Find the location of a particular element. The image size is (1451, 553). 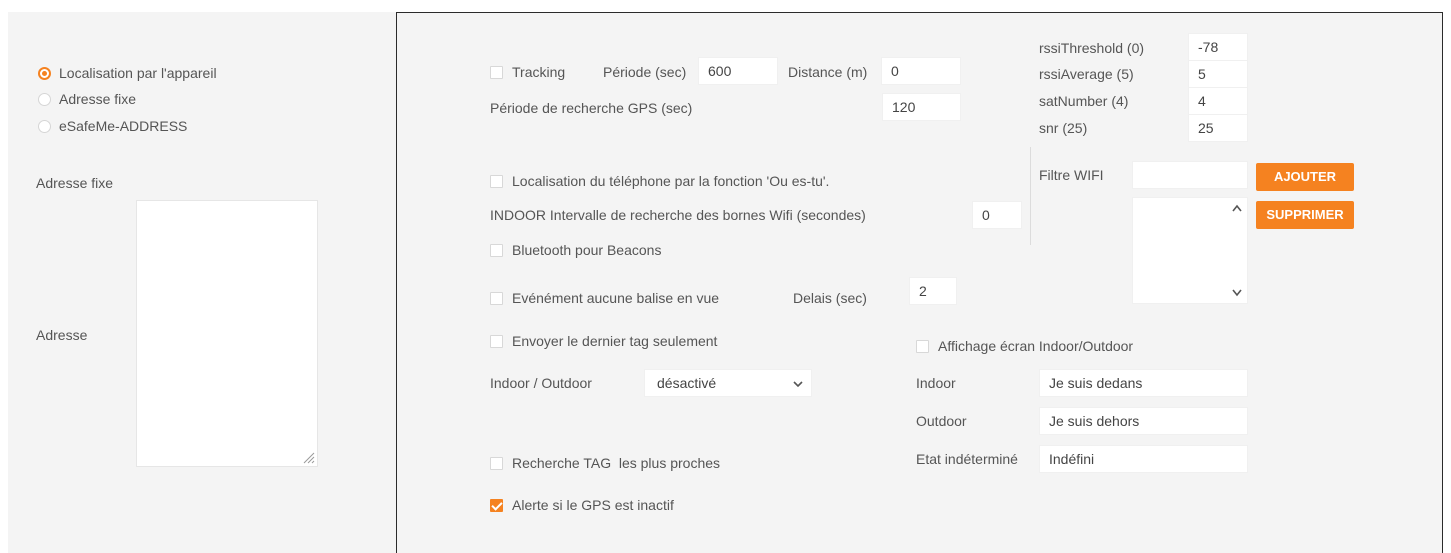

indoor-outdoor-select: désactivé is located at coordinates (728, 383).